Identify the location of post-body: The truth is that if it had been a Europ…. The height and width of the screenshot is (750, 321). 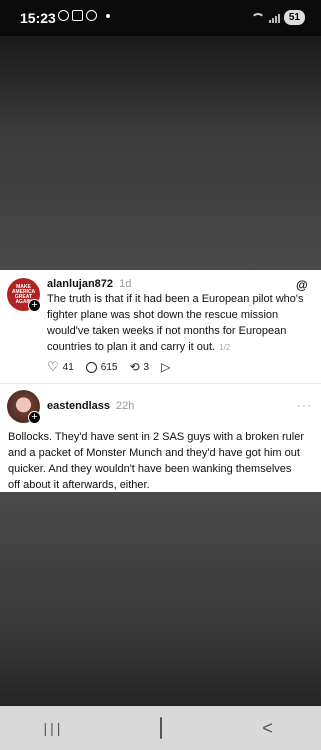
(182, 323).